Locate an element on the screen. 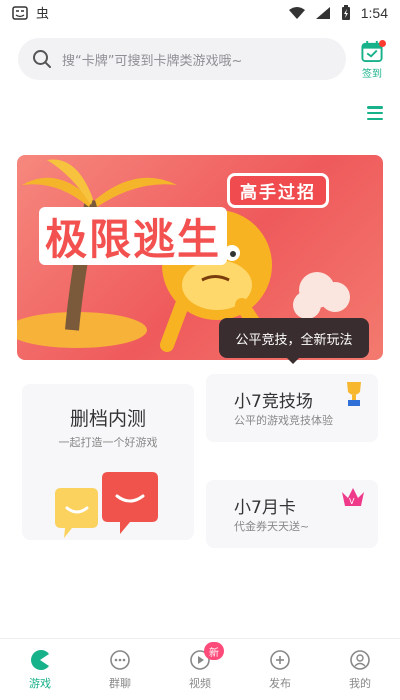  tab-games: 游戏 is located at coordinates (40, 669).